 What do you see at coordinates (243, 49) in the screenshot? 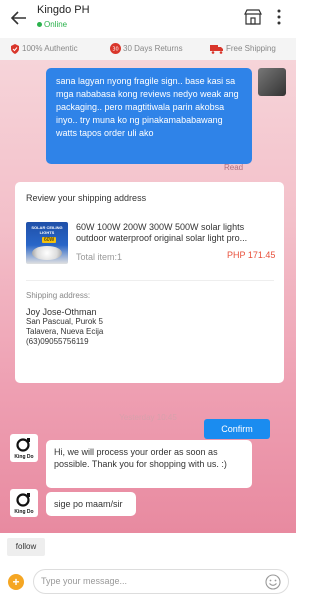
I see `trust-shipping: Free Shipping` at bounding box center [243, 49].